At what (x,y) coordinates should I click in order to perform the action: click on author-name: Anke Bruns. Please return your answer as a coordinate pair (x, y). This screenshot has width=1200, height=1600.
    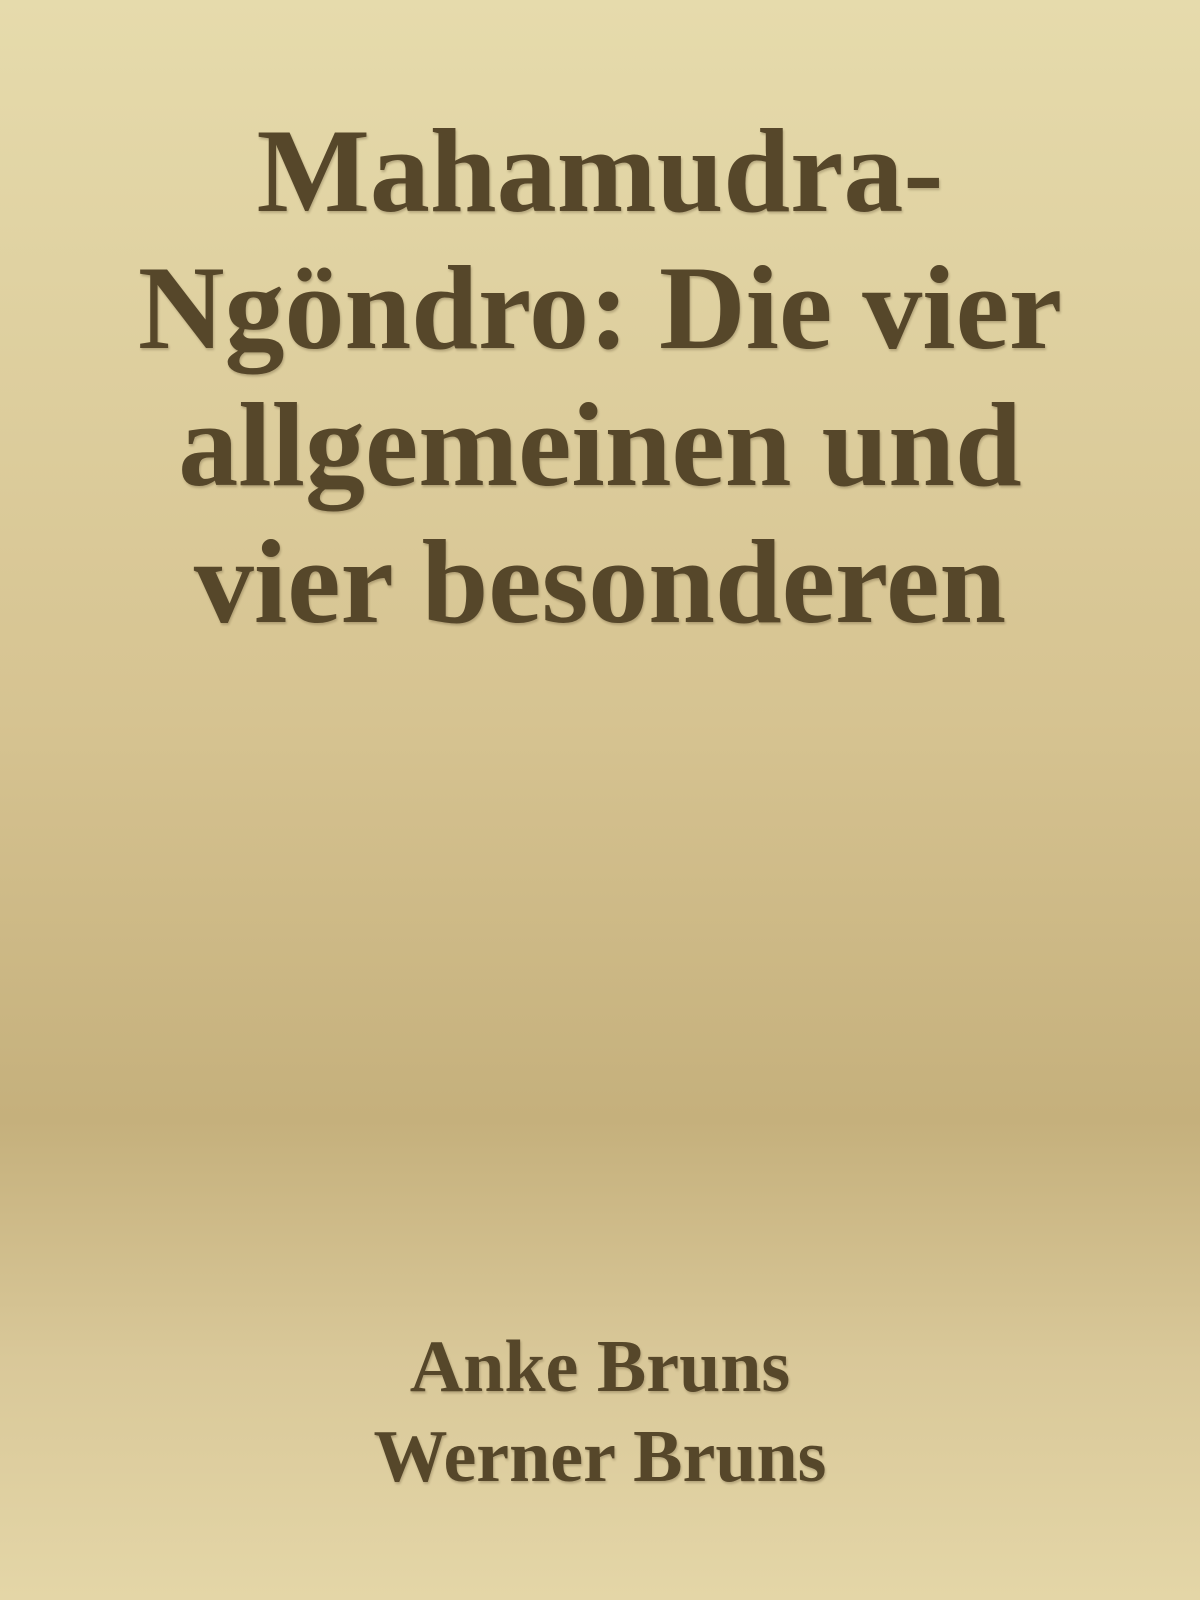
    Looking at the image, I should click on (600, 1367).